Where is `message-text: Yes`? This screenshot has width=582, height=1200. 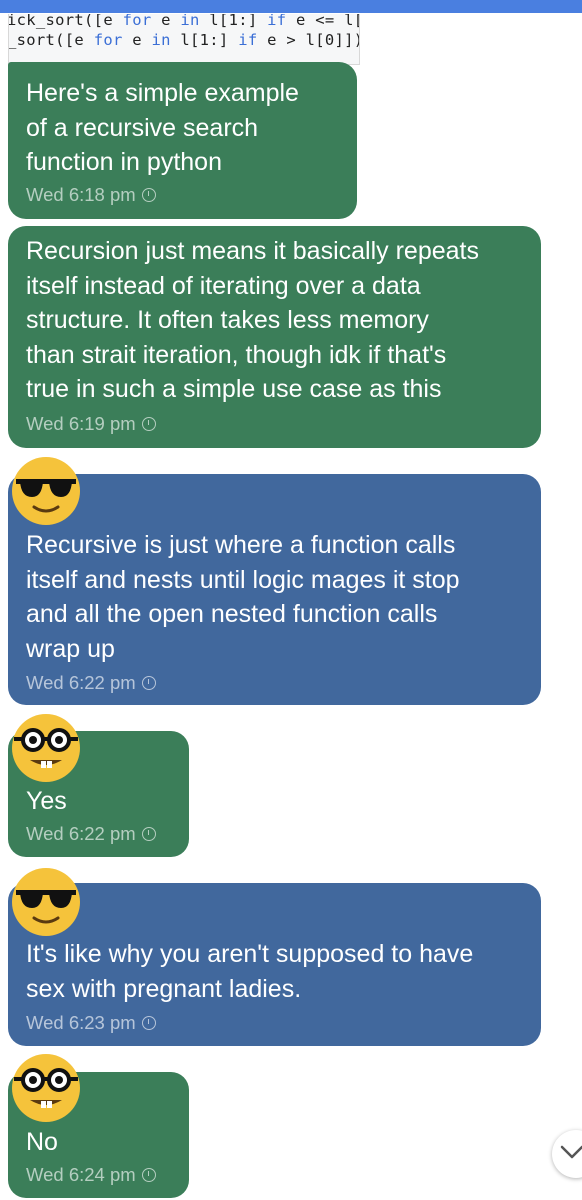
message-text: Yes is located at coordinates (46, 801).